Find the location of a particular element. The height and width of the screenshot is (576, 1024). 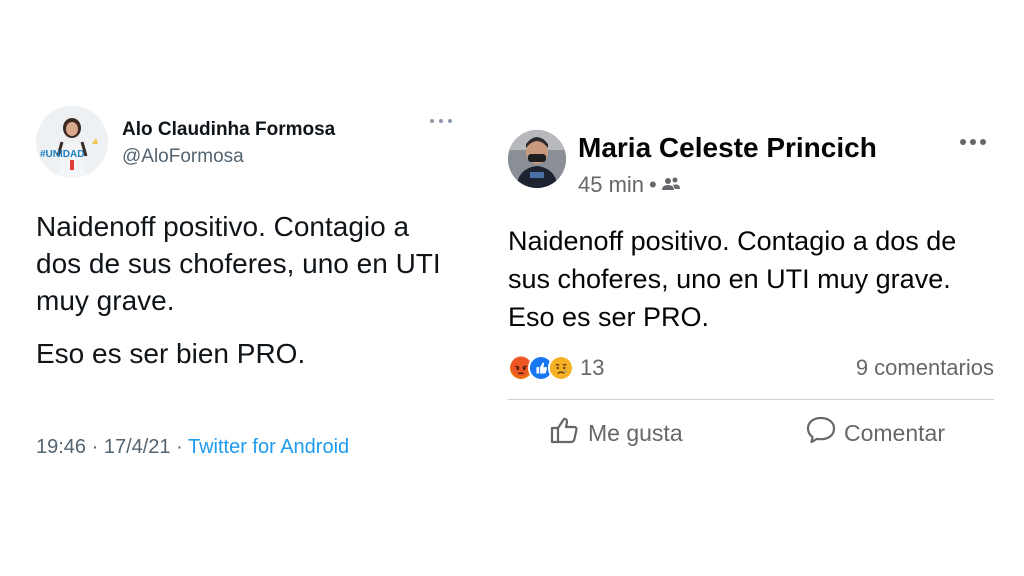

post-avatar is located at coordinates (537, 159).